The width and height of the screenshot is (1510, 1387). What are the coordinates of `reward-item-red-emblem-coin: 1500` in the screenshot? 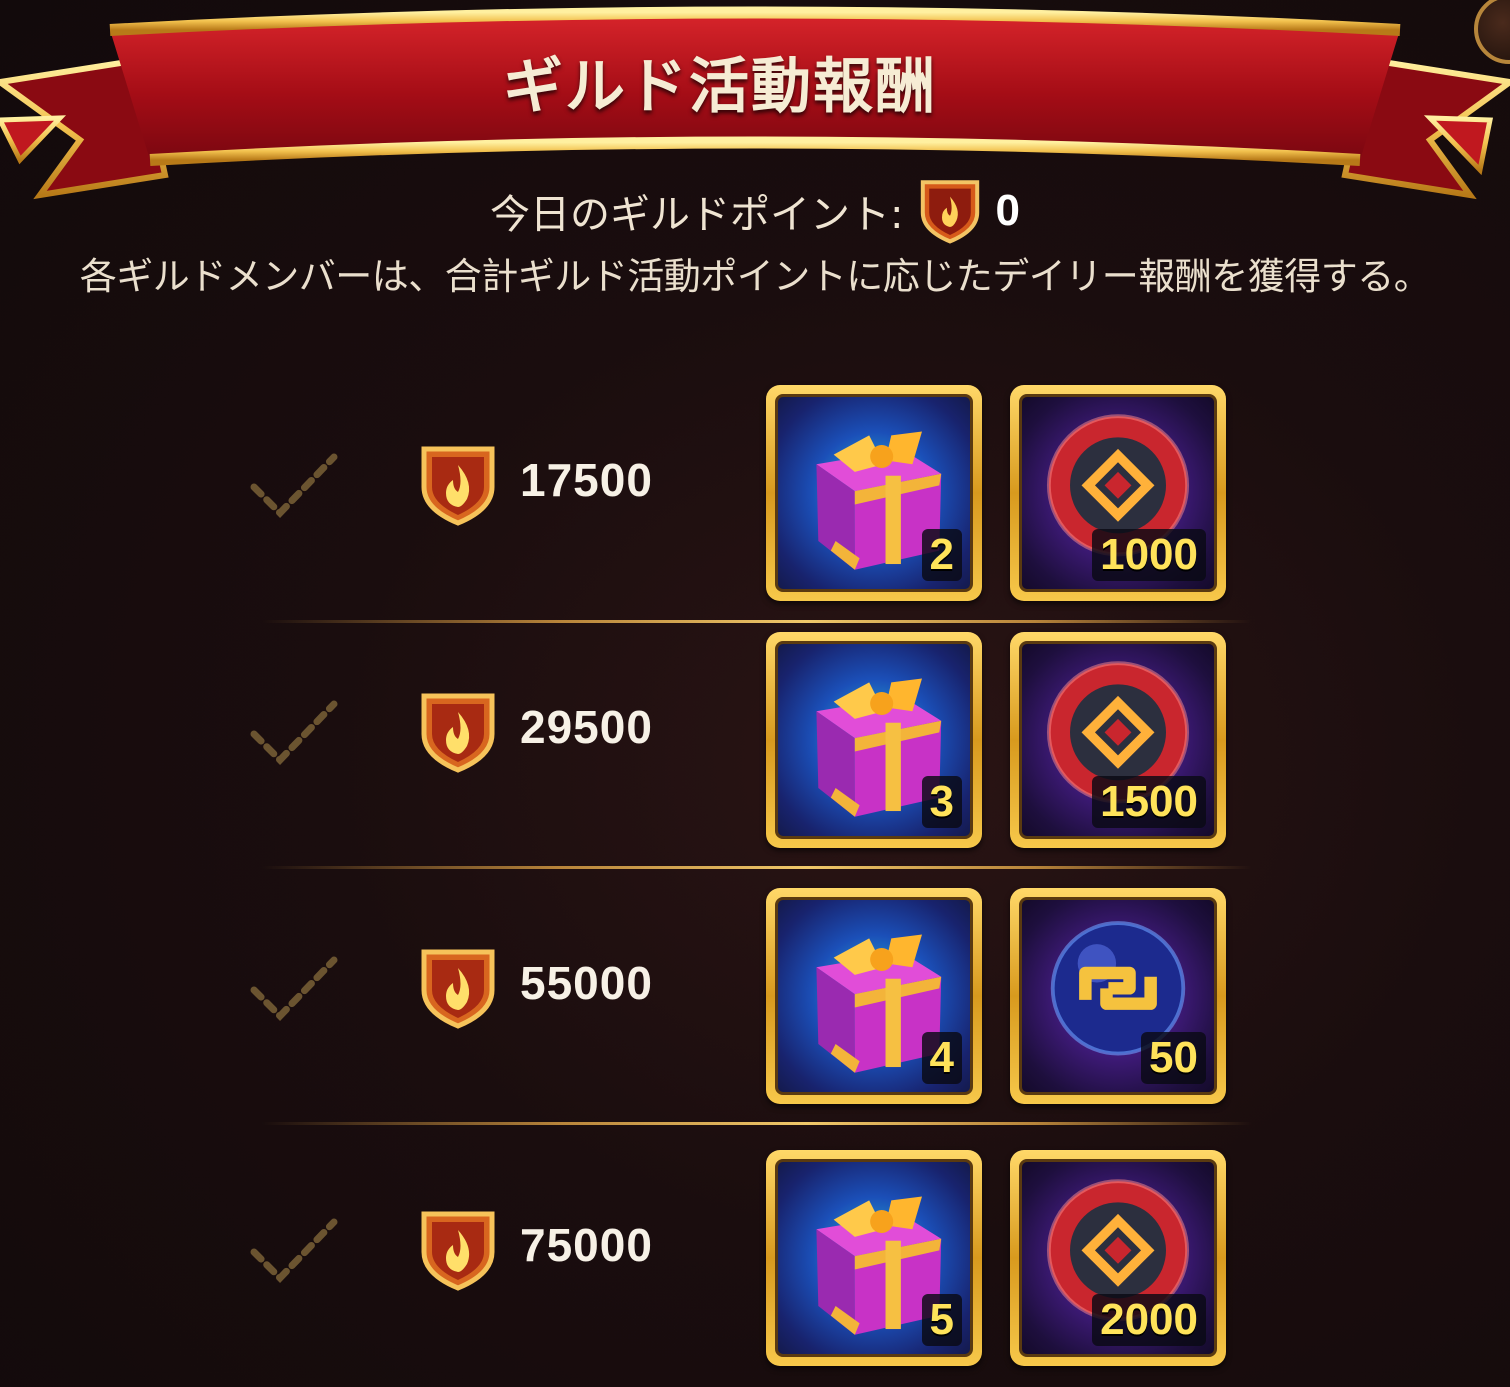 It's located at (1118, 740).